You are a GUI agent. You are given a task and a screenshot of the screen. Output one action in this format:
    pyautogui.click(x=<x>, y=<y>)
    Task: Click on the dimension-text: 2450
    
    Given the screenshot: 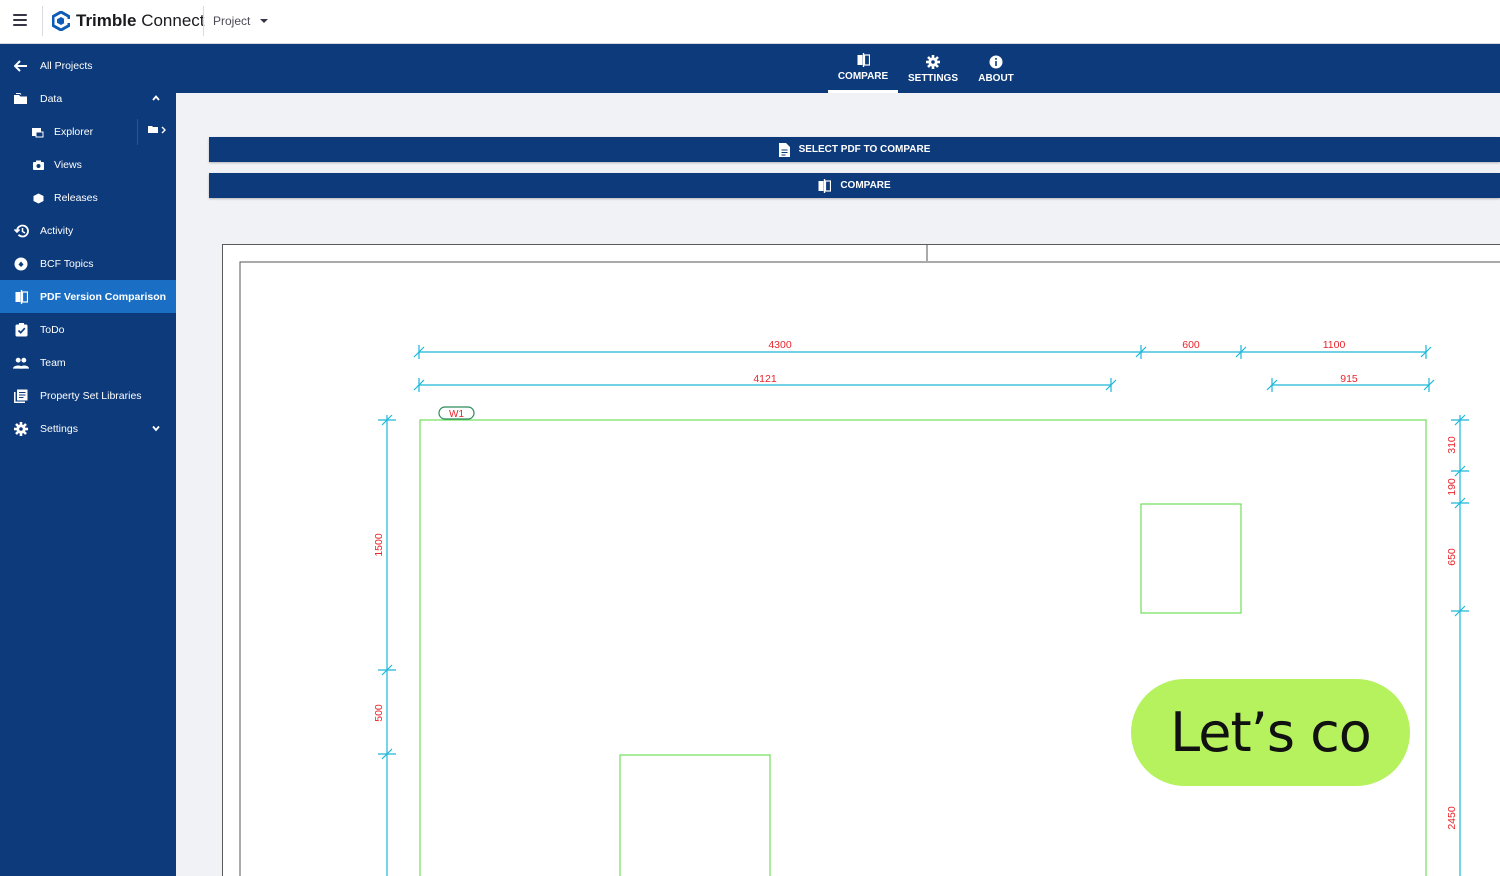 What is the action you would take?
    pyautogui.click(x=1452, y=818)
    